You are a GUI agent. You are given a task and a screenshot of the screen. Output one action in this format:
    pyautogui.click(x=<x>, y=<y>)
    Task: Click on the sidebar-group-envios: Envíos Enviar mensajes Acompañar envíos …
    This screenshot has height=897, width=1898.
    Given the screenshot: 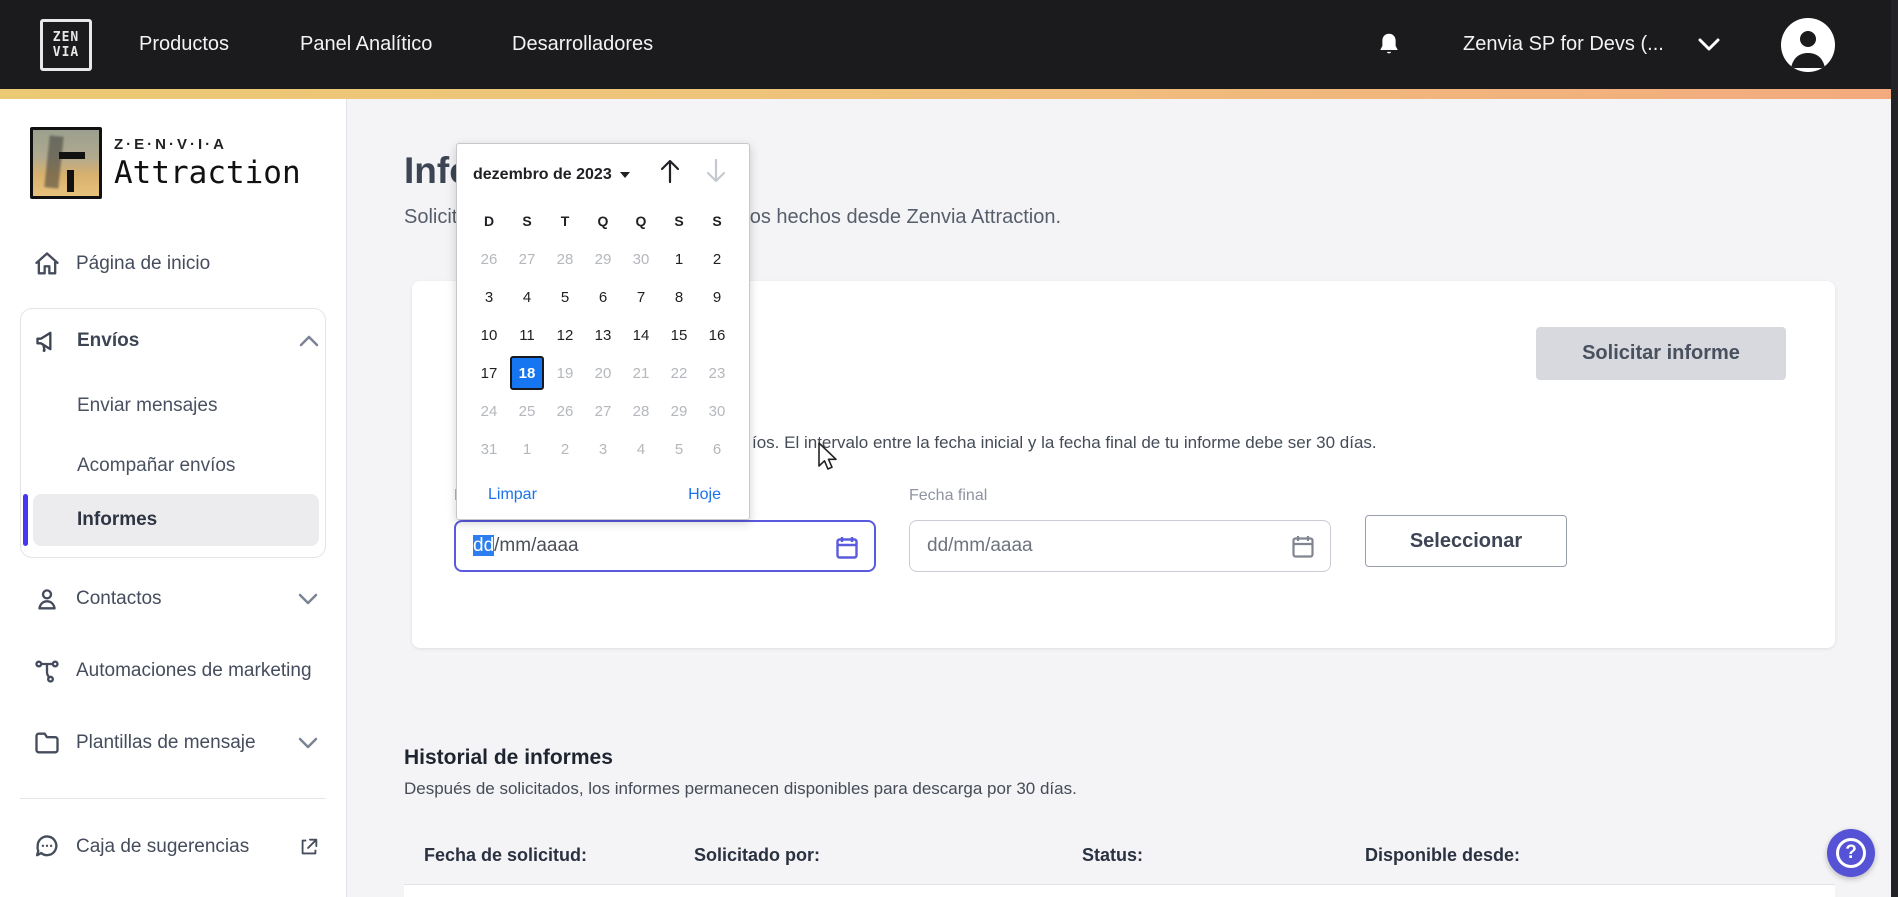 What is the action you would take?
    pyautogui.click(x=173, y=433)
    